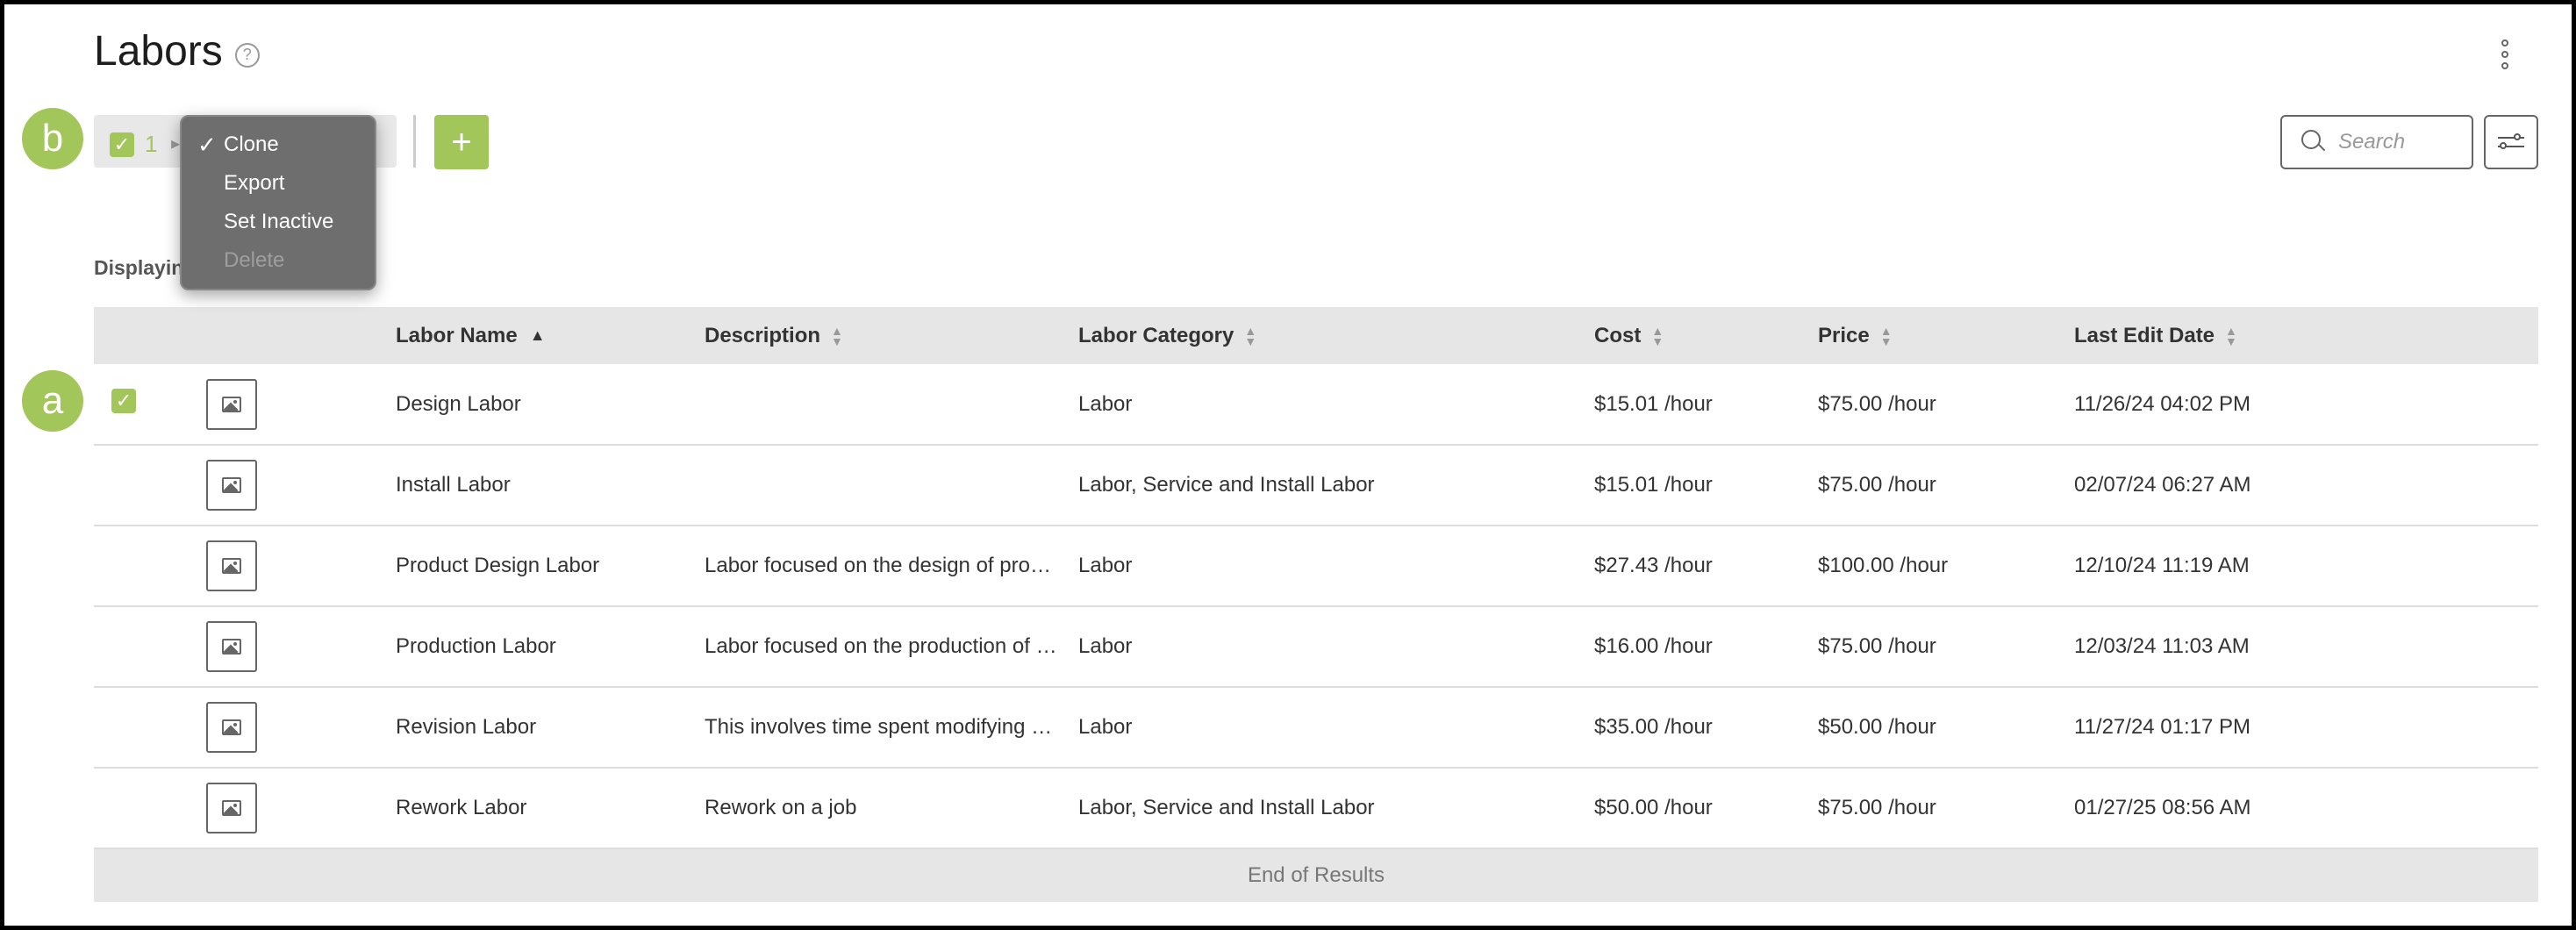 This screenshot has height=930, width=2576. Describe the element at coordinates (2162, 404) in the screenshot. I see `cell-text: 11/26/24 04:02 PM` at that location.